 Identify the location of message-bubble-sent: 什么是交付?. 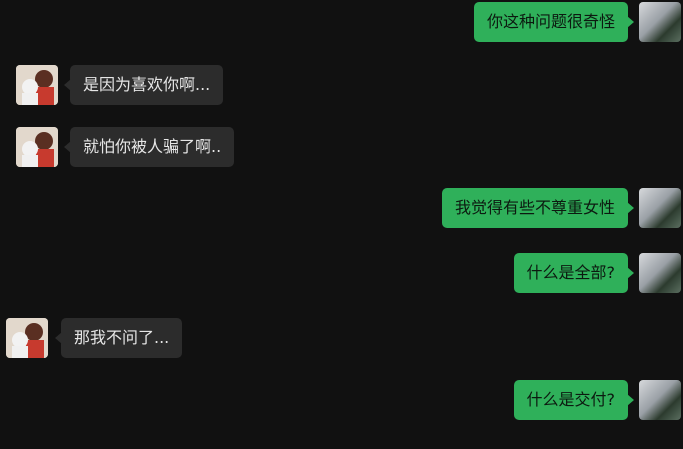
(573, 400).